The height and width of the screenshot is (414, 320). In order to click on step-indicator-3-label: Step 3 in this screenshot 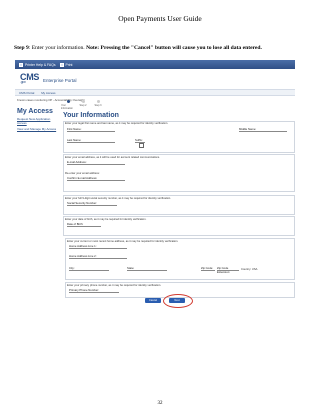, I will do `click(98, 105)`.